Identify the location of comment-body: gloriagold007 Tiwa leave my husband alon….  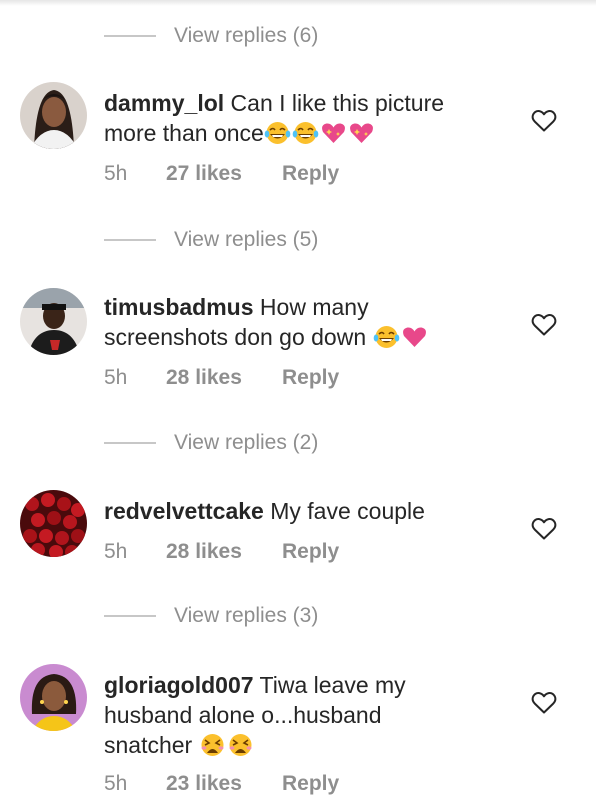
(304, 715).